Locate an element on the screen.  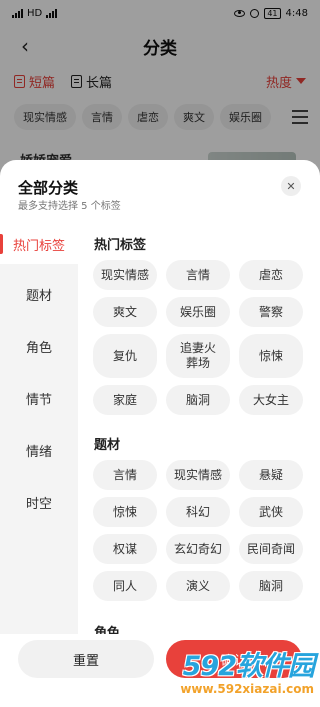
tag-chip: 权谋 is located at coordinates (125, 549).